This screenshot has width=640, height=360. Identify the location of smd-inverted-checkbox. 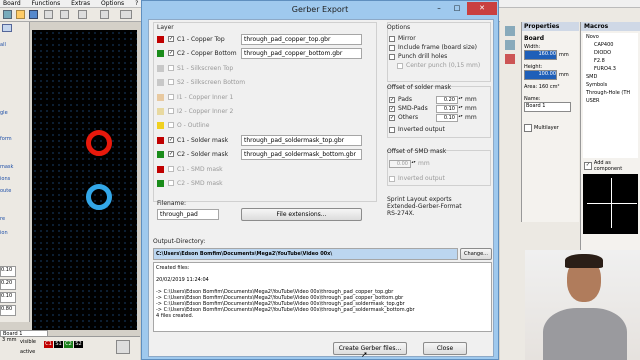
(392, 179).